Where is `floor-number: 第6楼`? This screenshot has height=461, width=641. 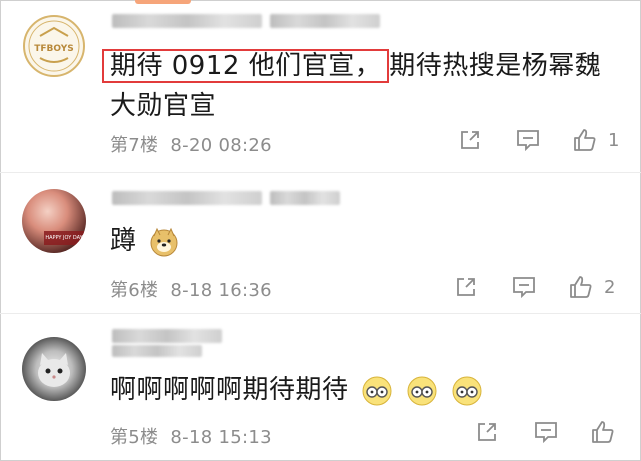 floor-number: 第6楼 is located at coordinates (134, 290).